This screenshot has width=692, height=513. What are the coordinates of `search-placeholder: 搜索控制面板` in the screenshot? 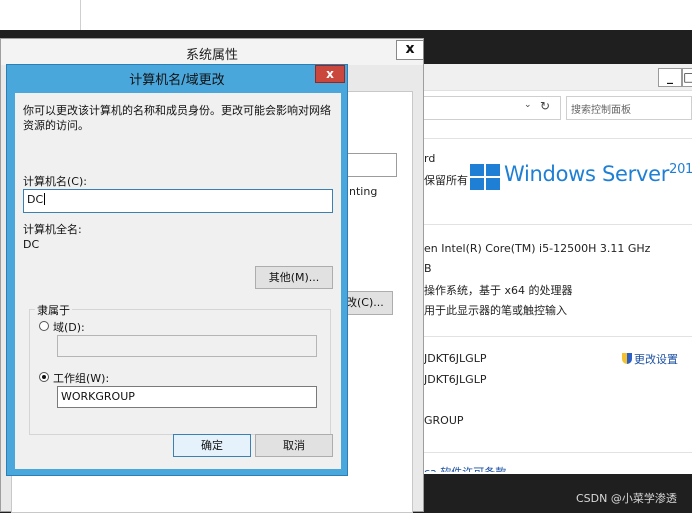 It's located at (601, 110).